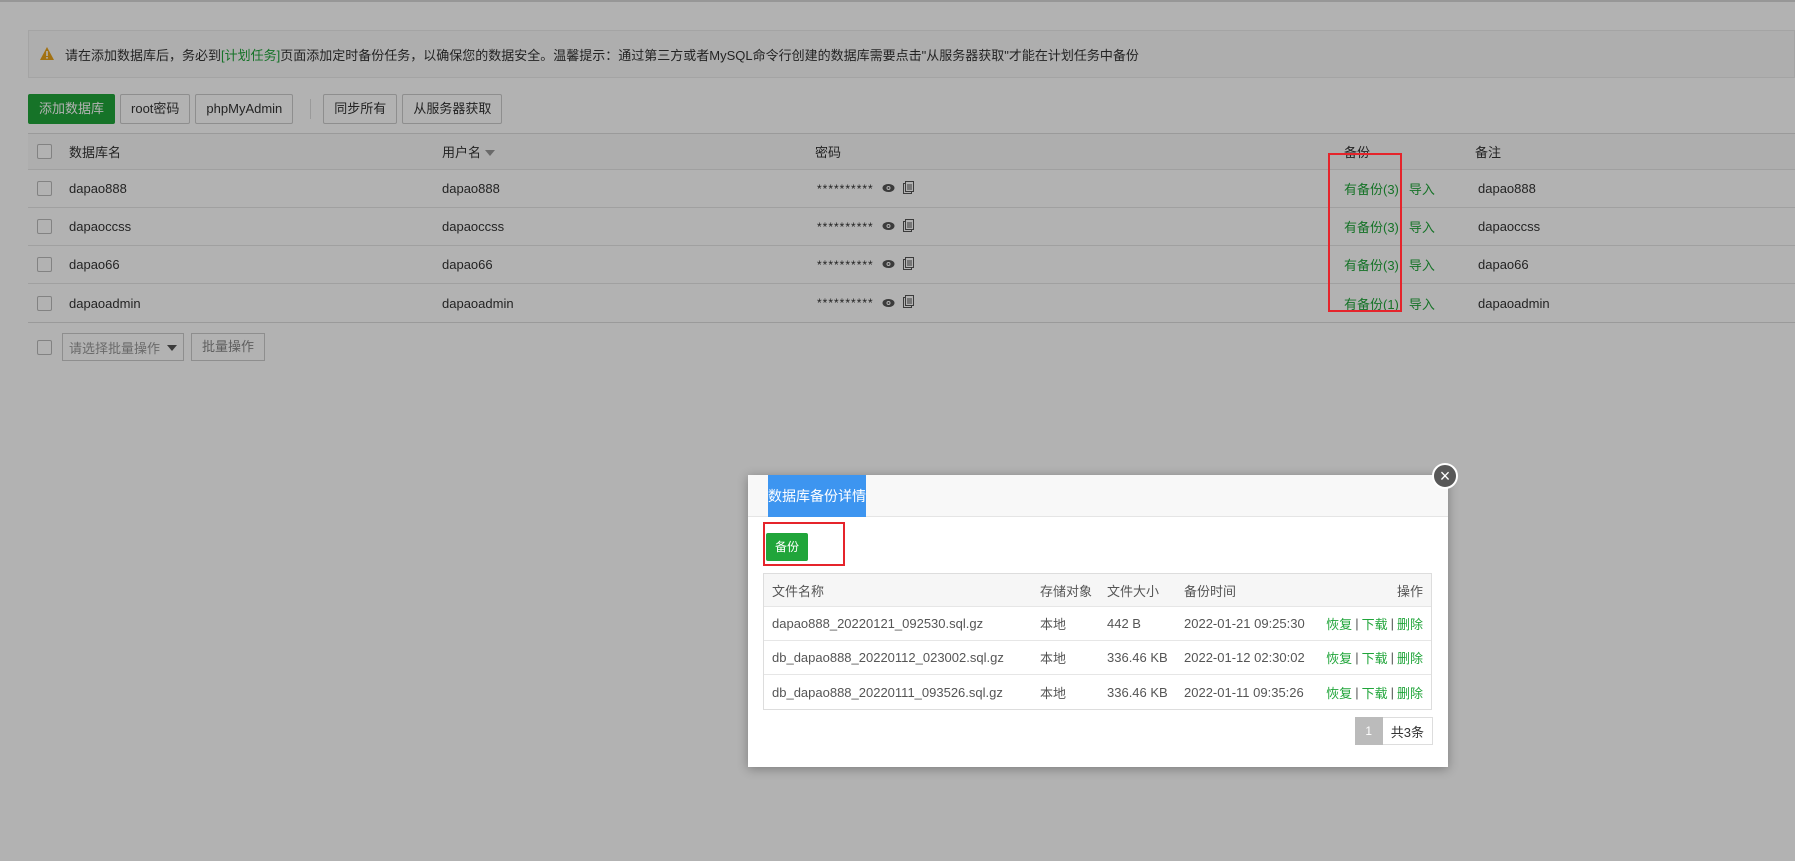 This screenshot has width=1795, height=861. Describe the element at coordinates (1133, 591) in the screenshot. I see `header-file-size: 文件大小` at that location.